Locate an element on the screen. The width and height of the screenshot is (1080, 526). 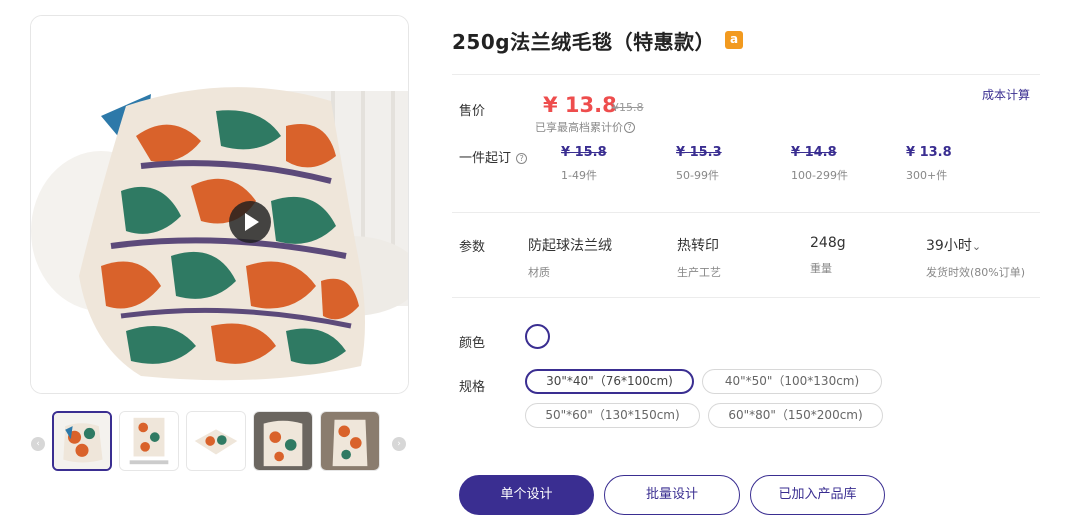
tier-price: ¥ 15.8 is located at coordinates (584, 152).